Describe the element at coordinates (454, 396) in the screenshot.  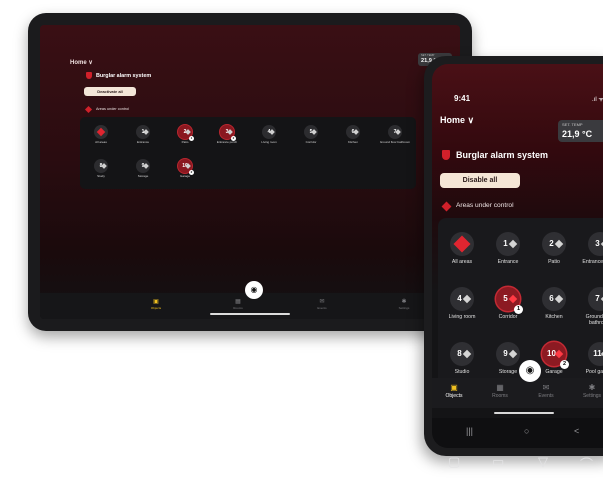
I see `nav-label: Objects` at that location.